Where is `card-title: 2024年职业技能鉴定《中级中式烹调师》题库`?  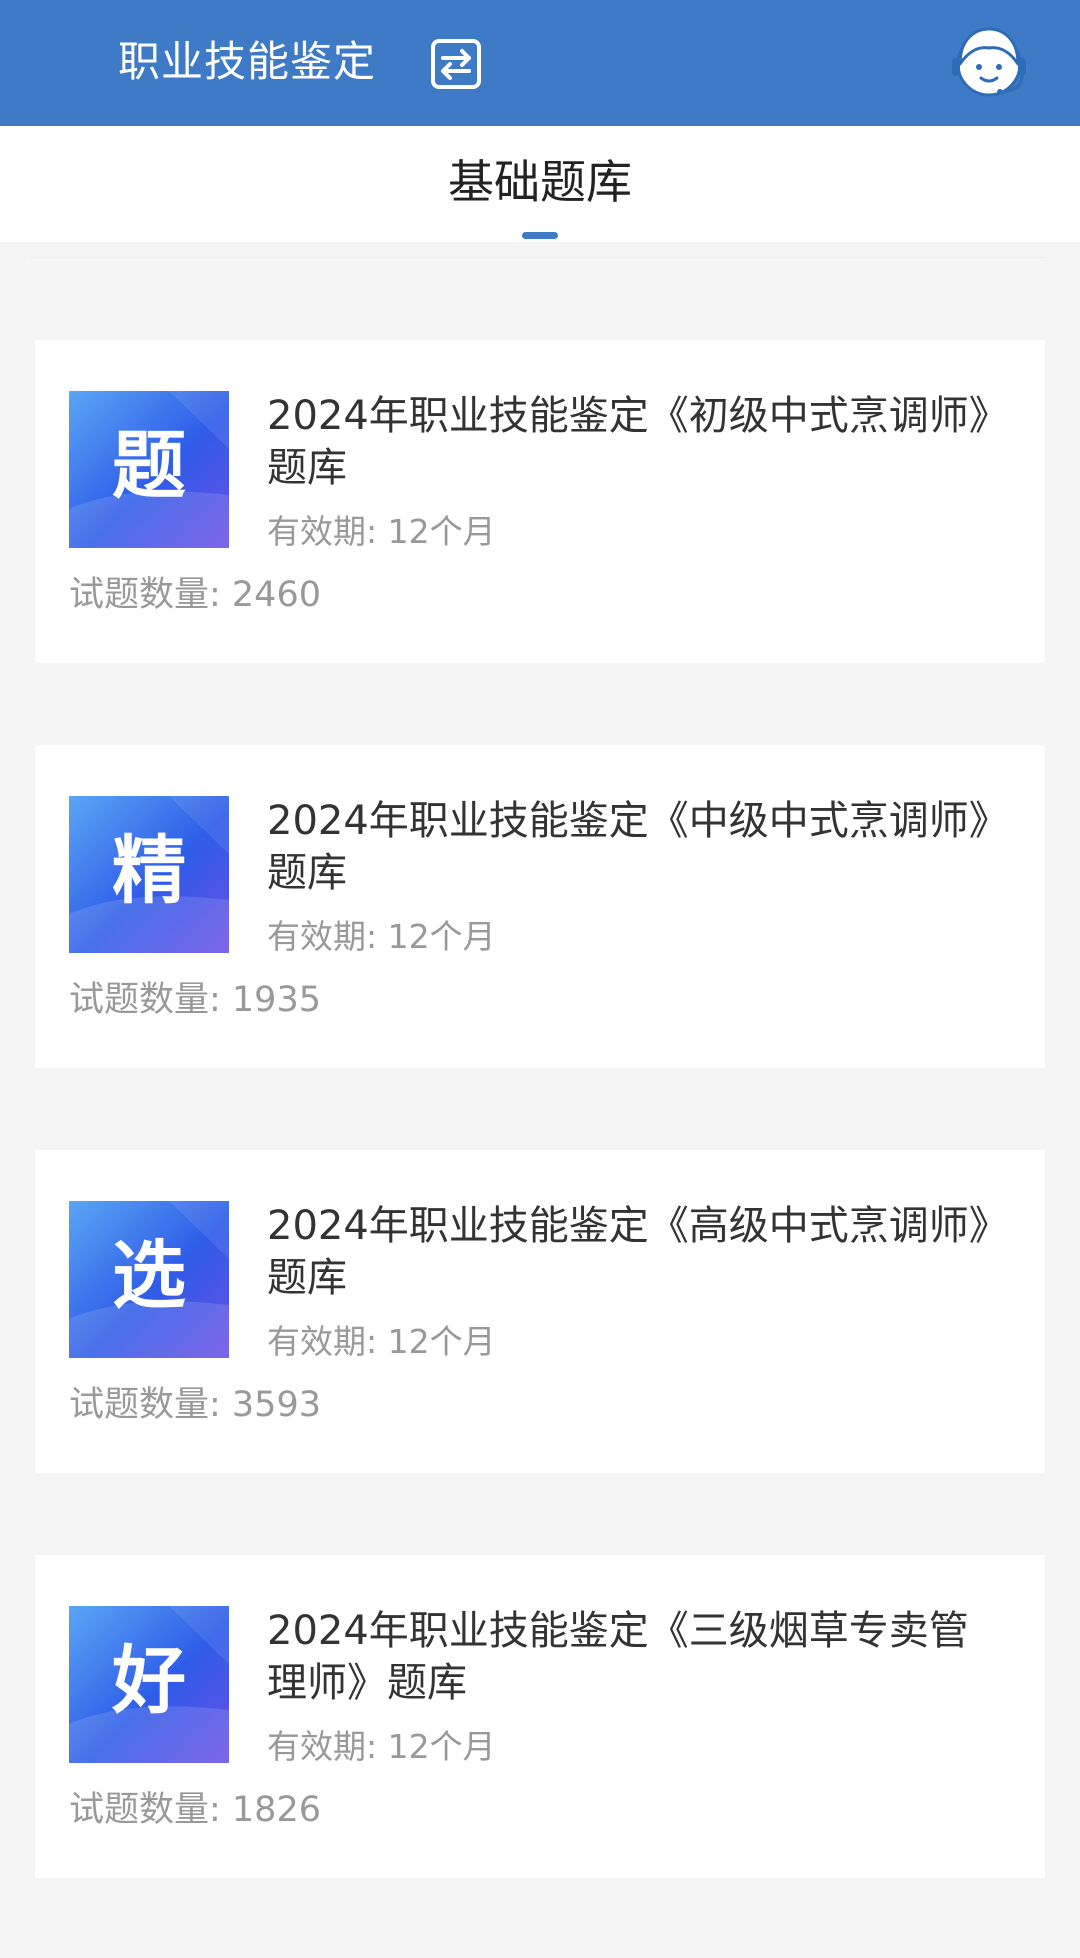
card-title: 2024年职业技能鉴定《中级中式烹调师》题库 is located at coordinates (628, 847).